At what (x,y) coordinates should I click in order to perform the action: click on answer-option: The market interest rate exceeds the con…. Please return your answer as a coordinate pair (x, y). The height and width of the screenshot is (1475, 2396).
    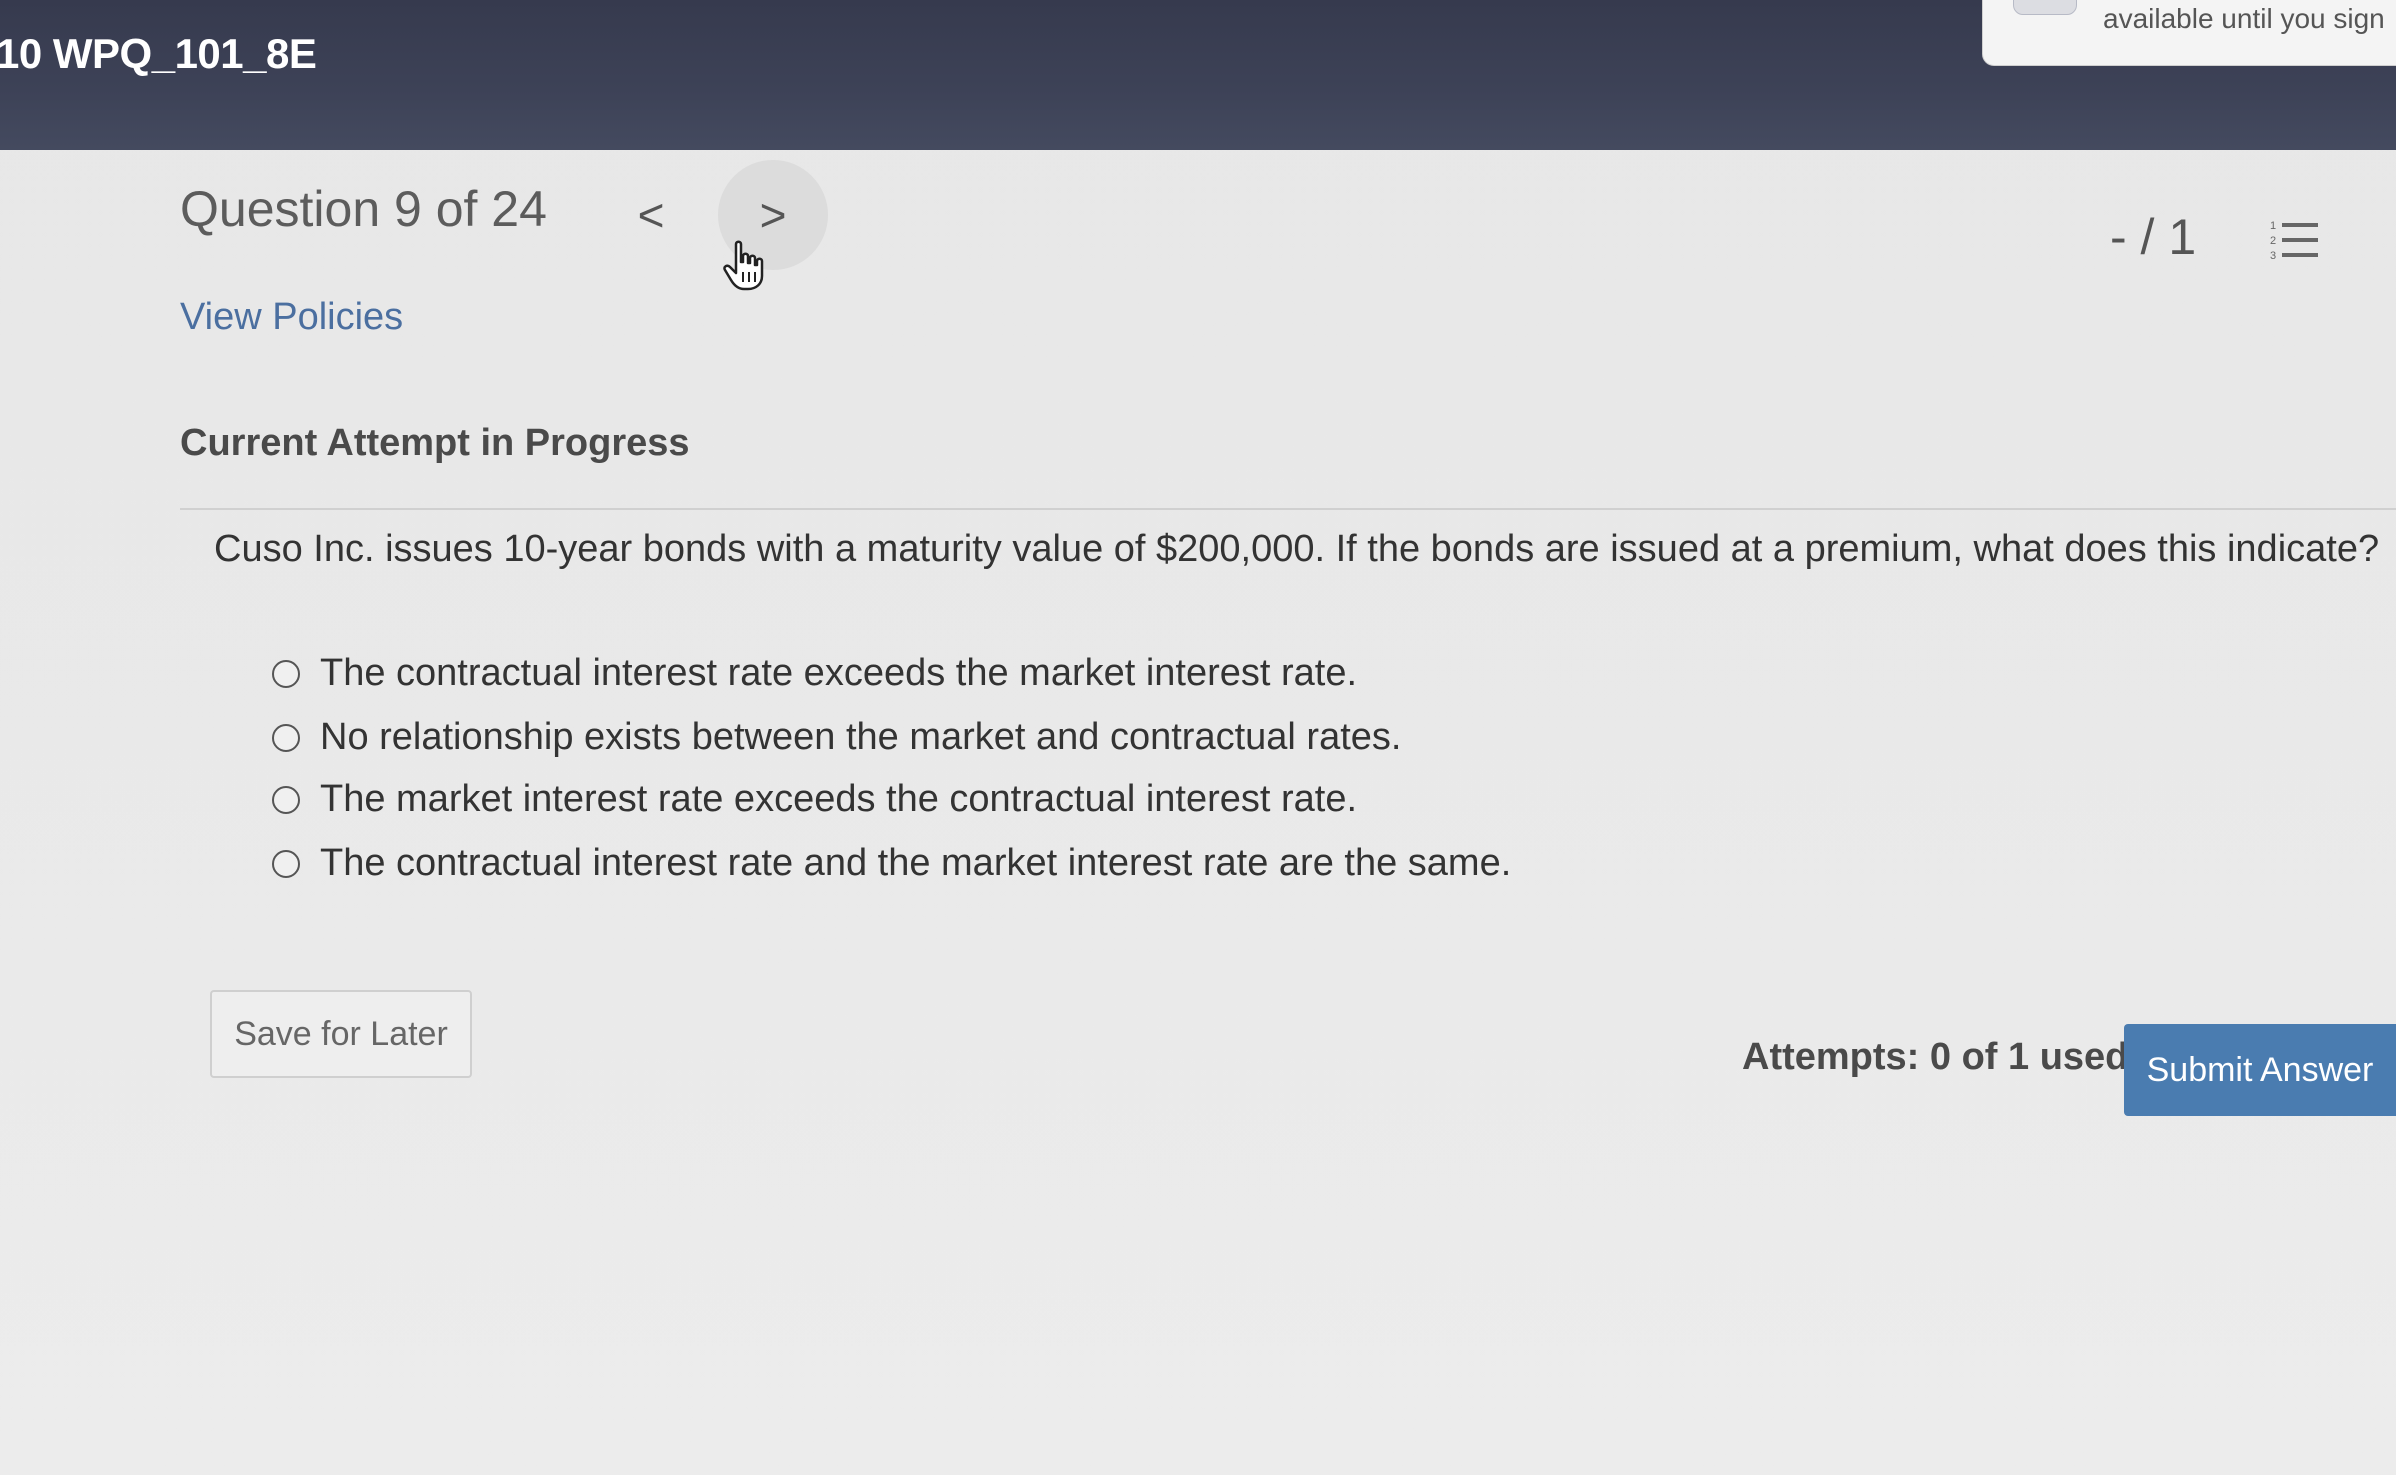
    Looking at the image, I should click on (814, 799).